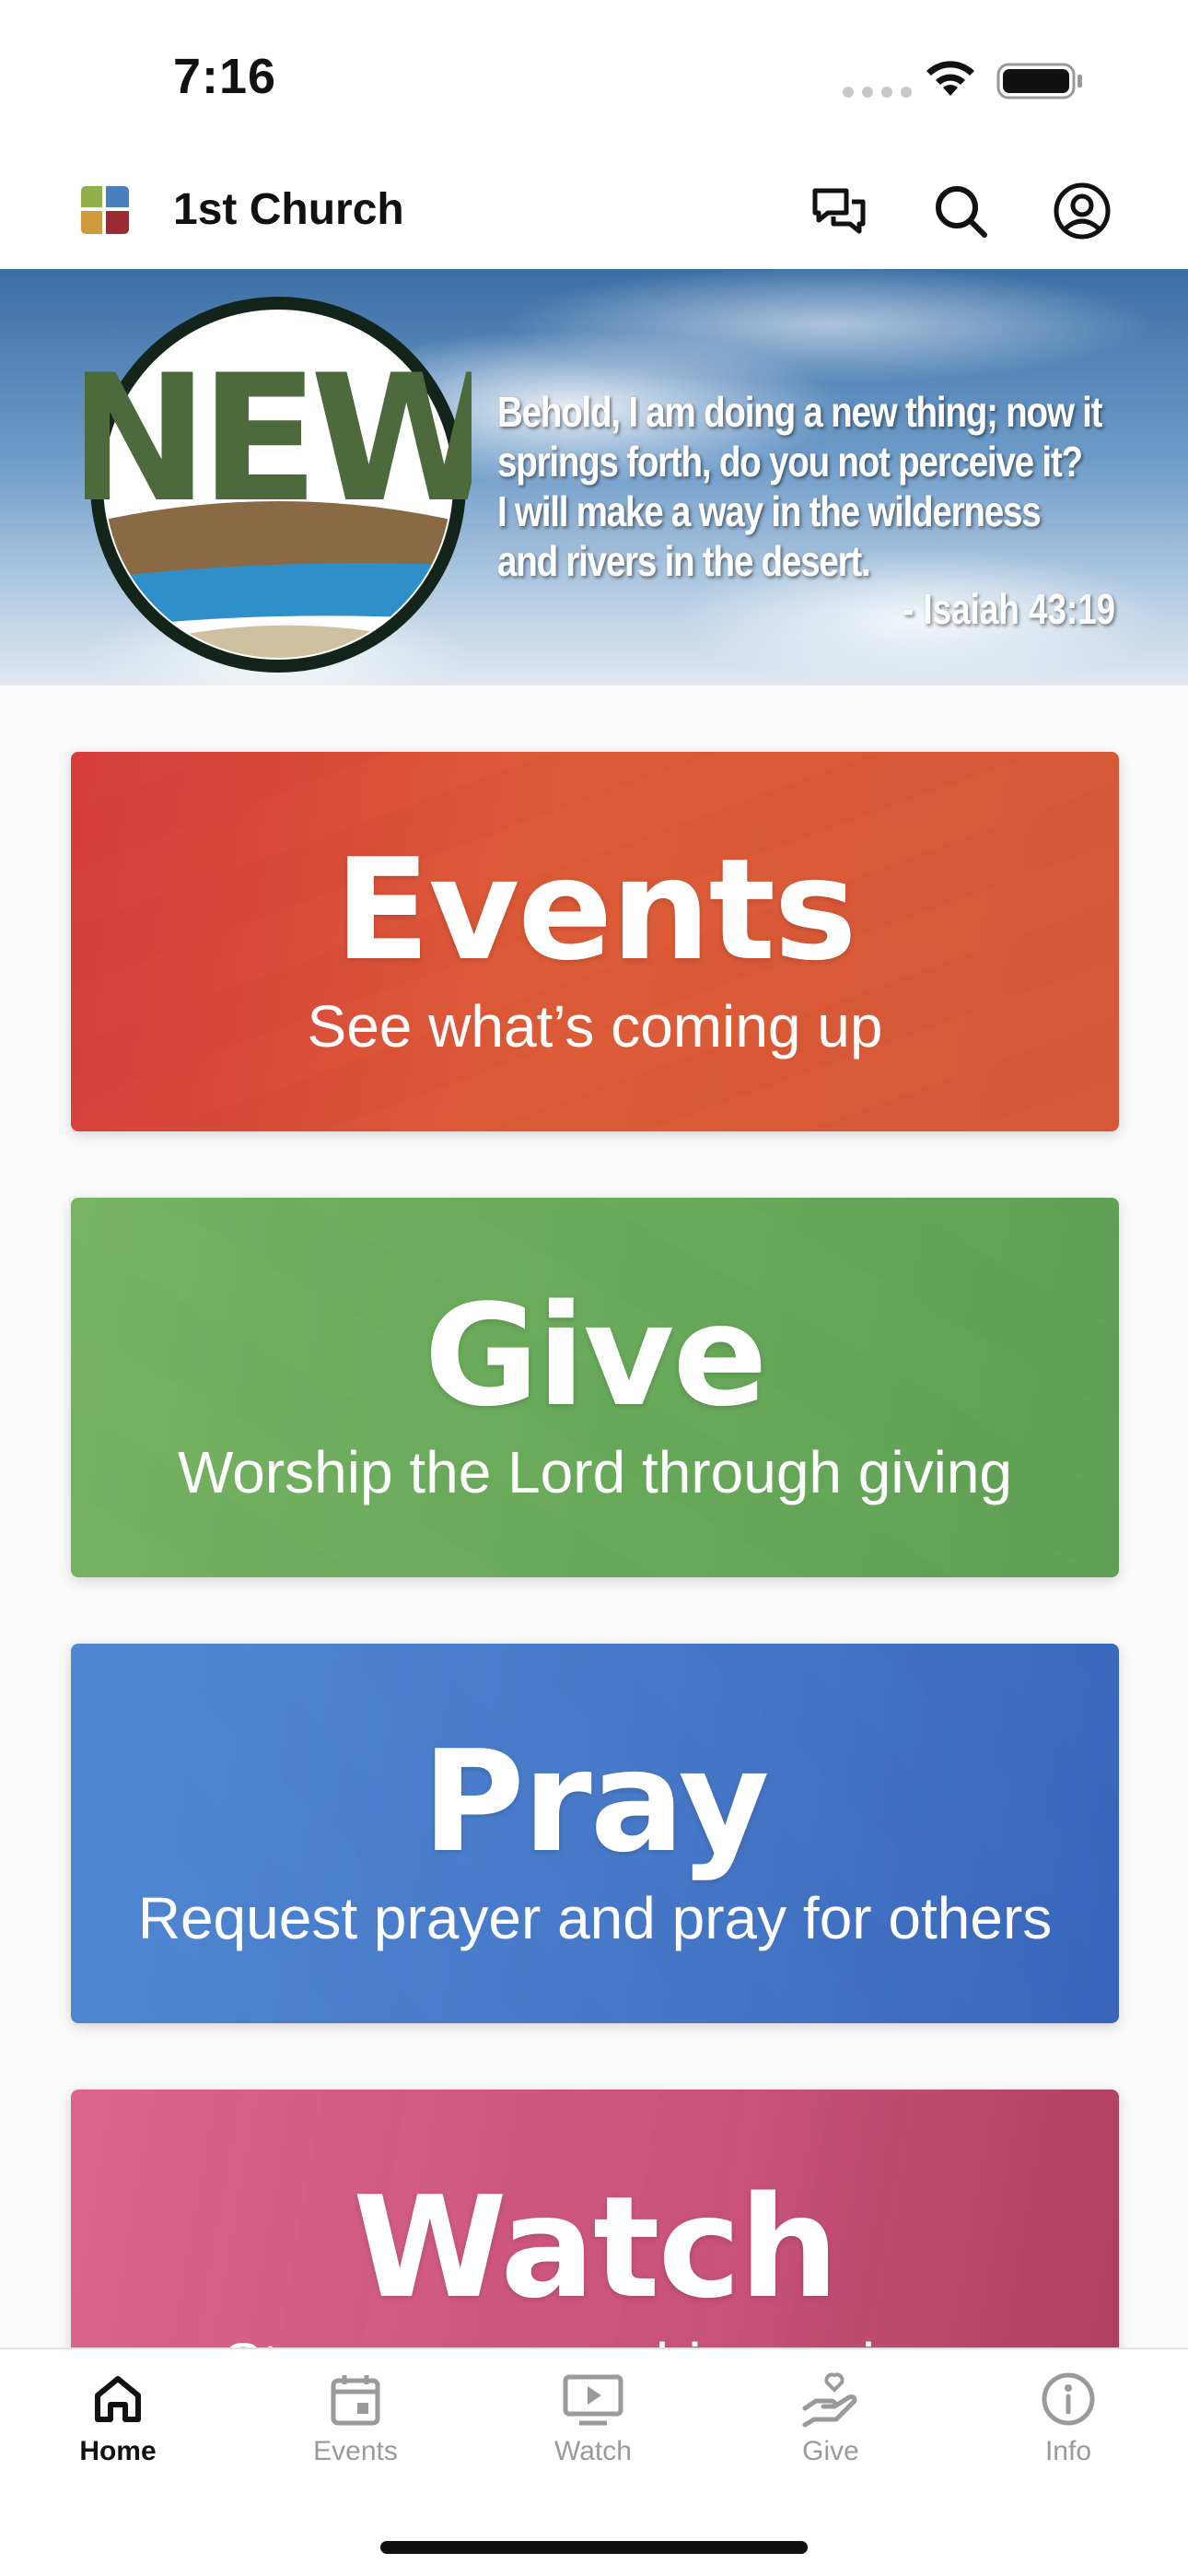 This screenshot has width=1188, height=2576. I want to click on chat-icon, so click(839, 211).